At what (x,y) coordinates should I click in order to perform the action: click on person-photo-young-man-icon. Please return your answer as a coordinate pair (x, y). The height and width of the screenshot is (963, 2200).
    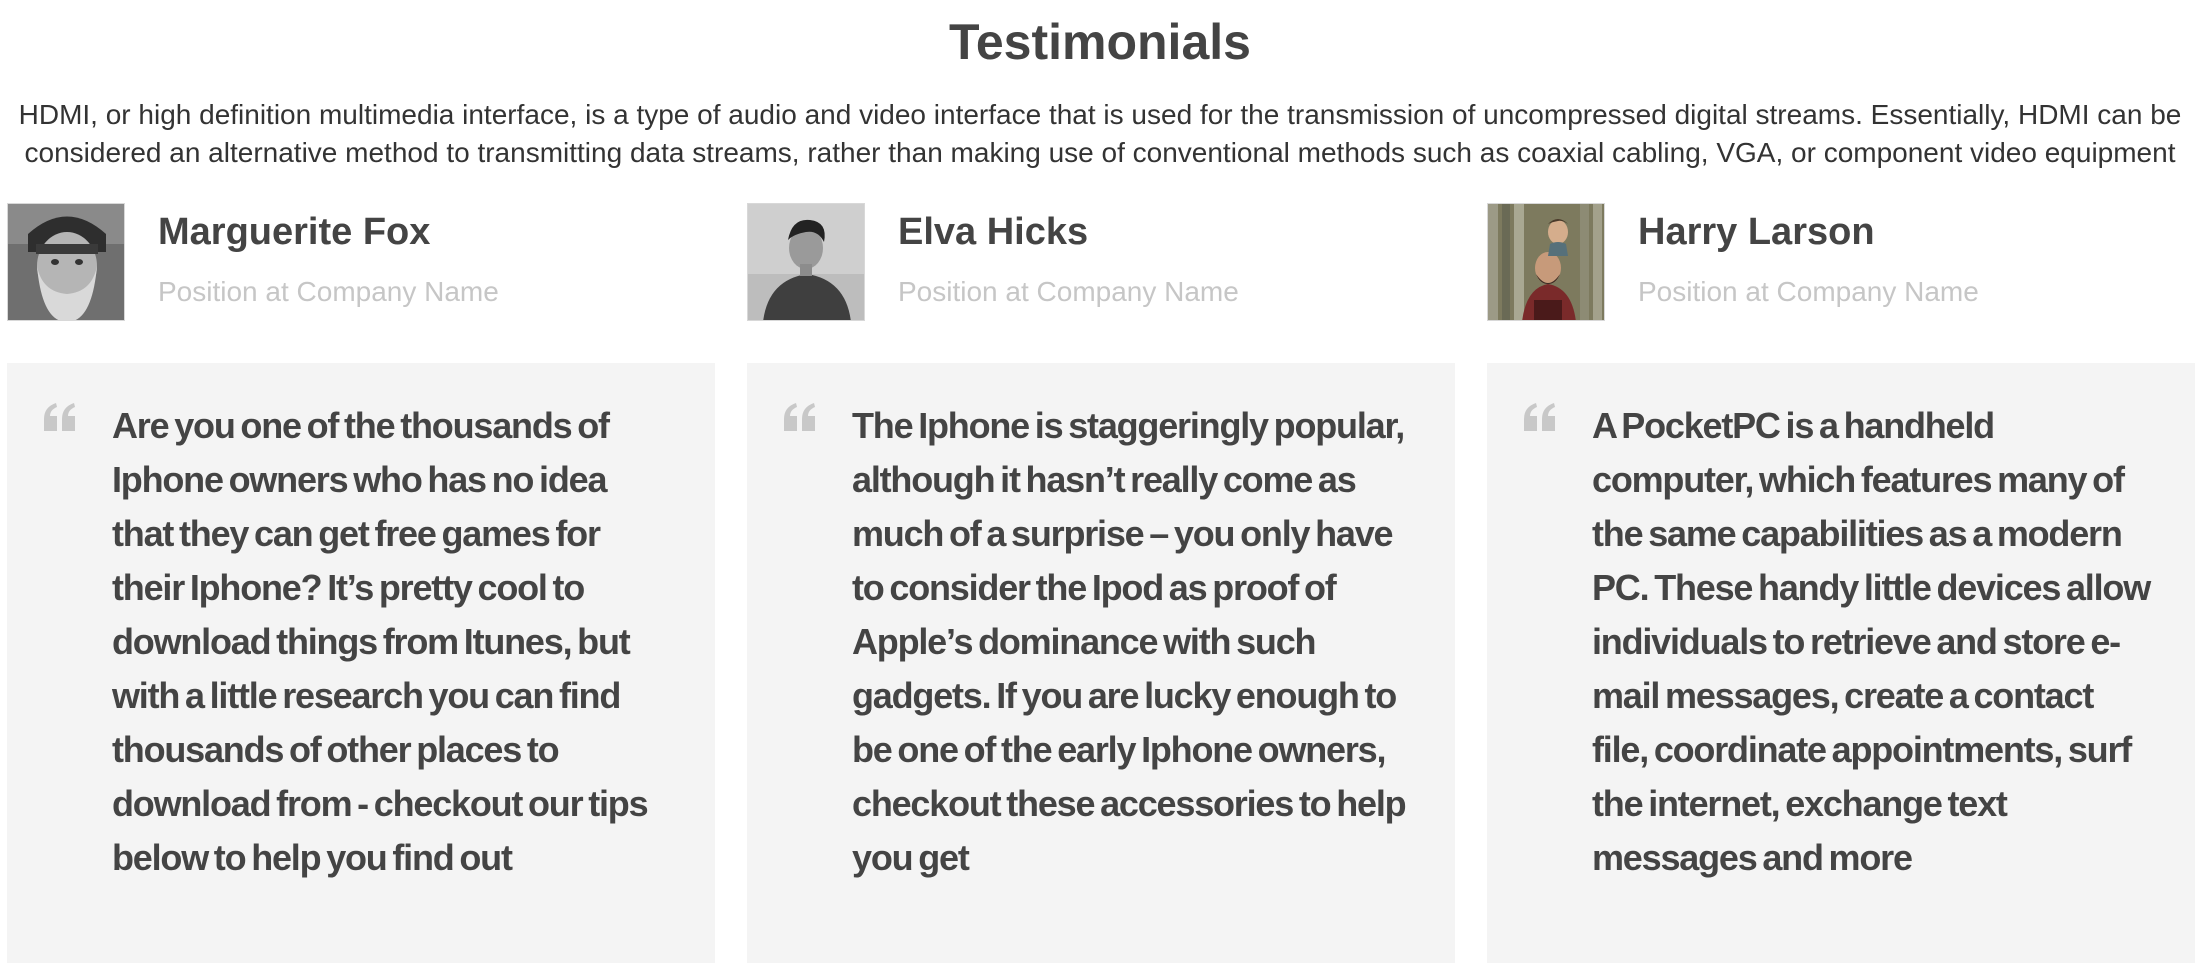
    Looking at the image, I should click on (806, 262).